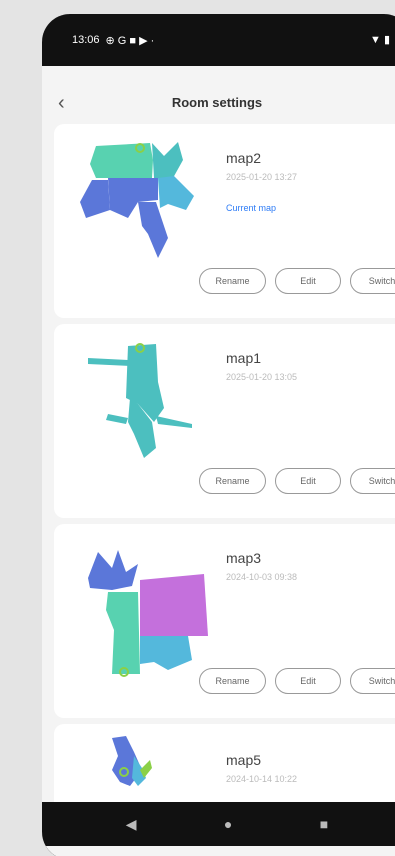  I want to click on map-date: 2024-10-14 10:22, so click(262, 779).